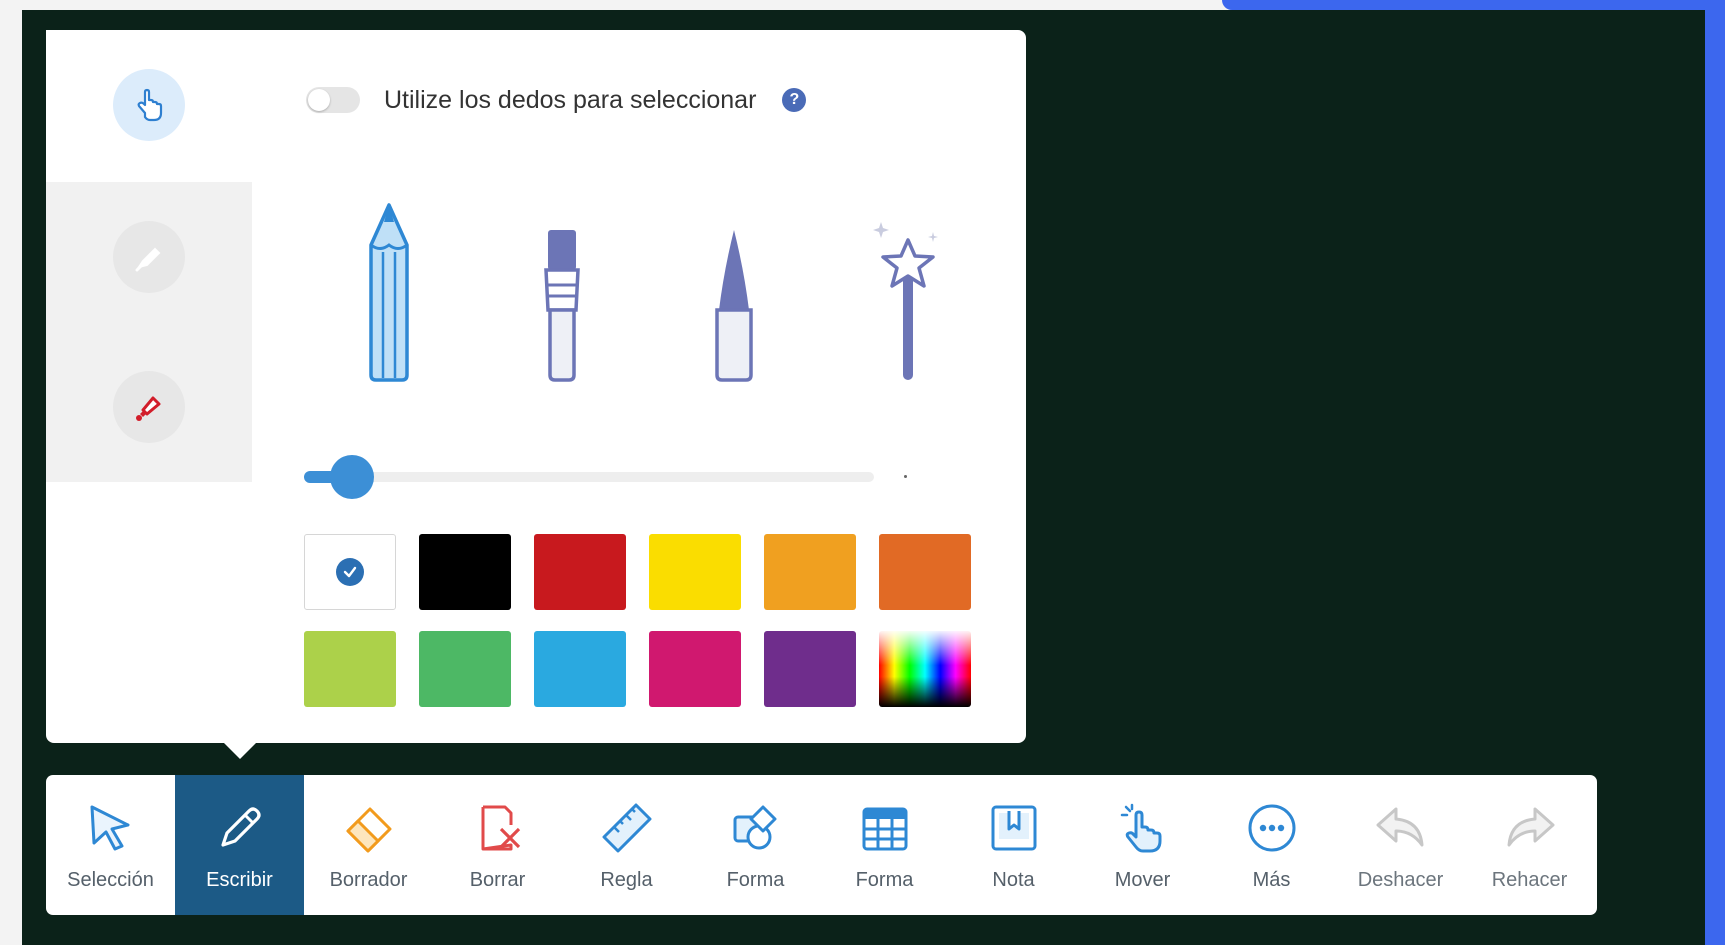 The image size is (1725, 945). I want to click on pen-type-nib, so click(734, 292).